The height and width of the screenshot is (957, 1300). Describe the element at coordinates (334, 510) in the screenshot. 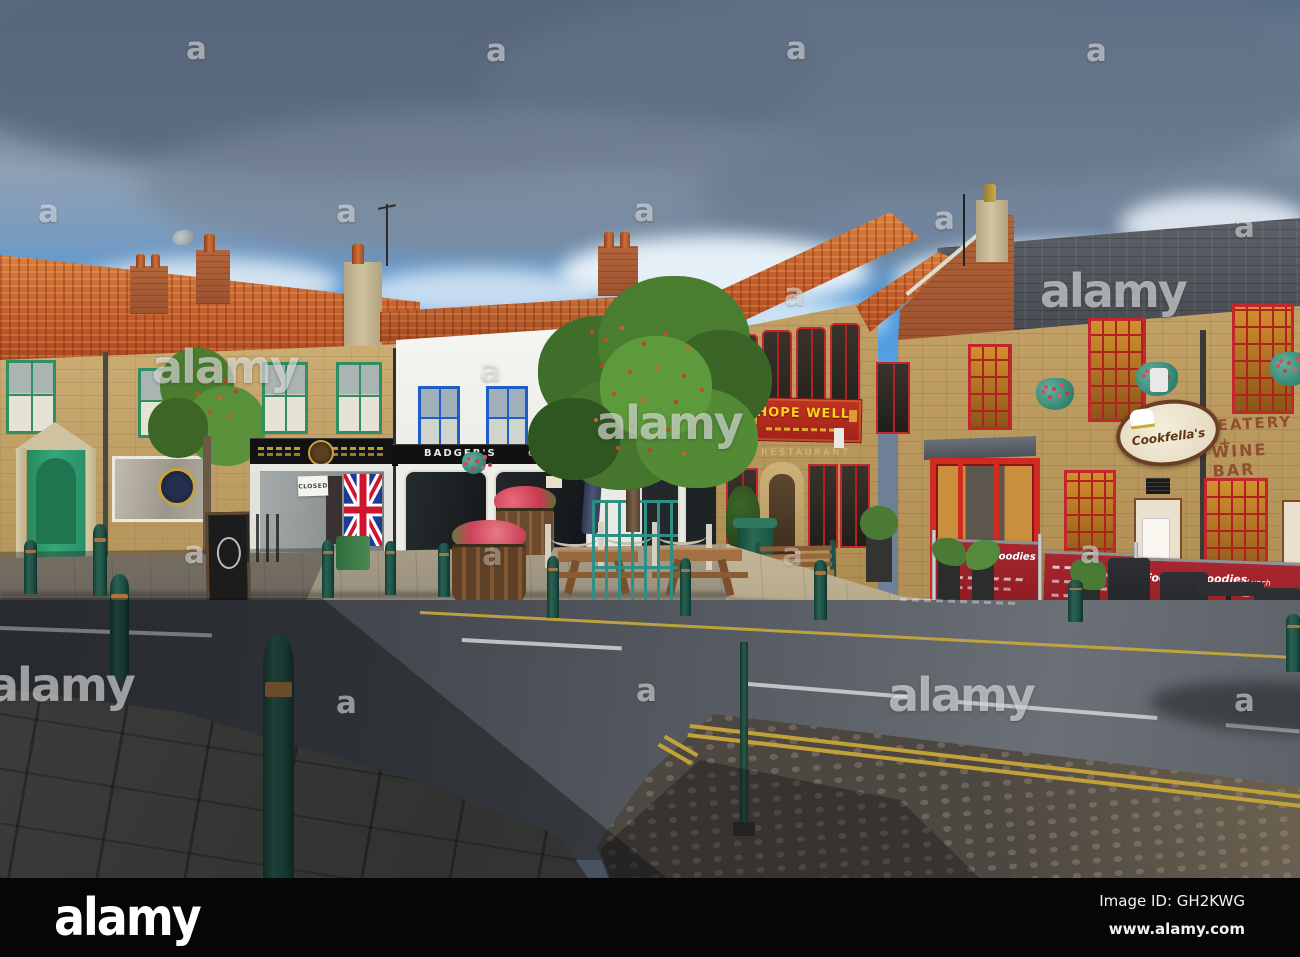

I see `shop-window-poster` at that location.